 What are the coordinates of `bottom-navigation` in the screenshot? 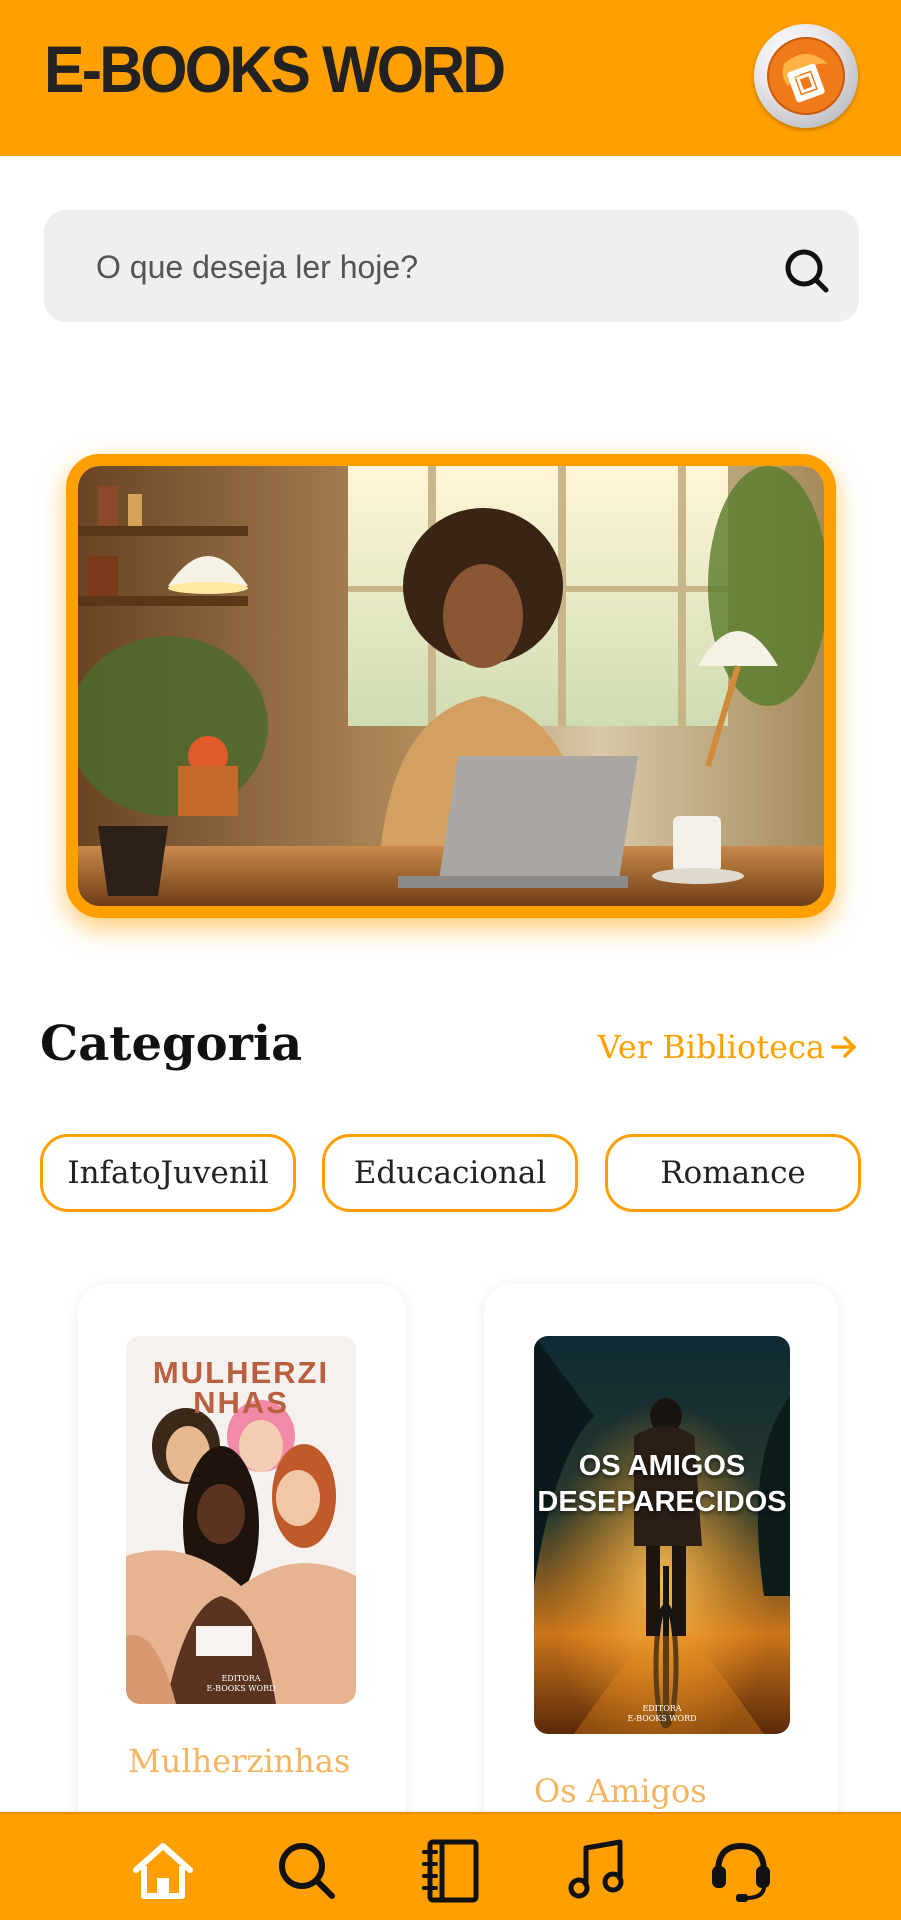 It's located at (450, 1866).